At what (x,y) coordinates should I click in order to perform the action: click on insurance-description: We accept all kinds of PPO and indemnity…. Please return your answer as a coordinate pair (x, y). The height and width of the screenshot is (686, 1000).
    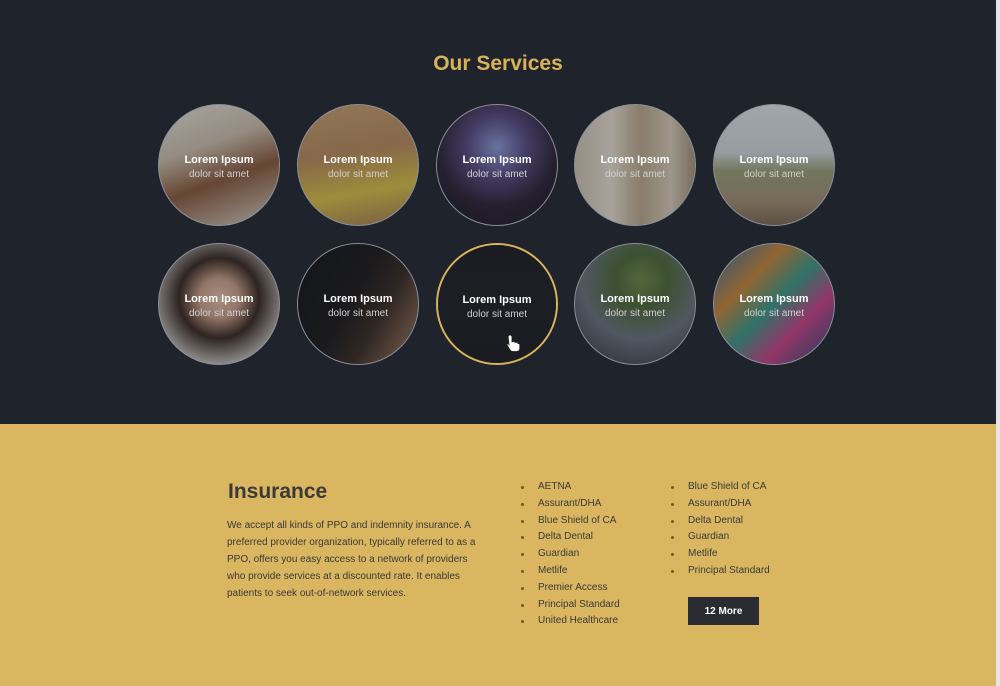
    Looking at the image, I should click on (351, 559).